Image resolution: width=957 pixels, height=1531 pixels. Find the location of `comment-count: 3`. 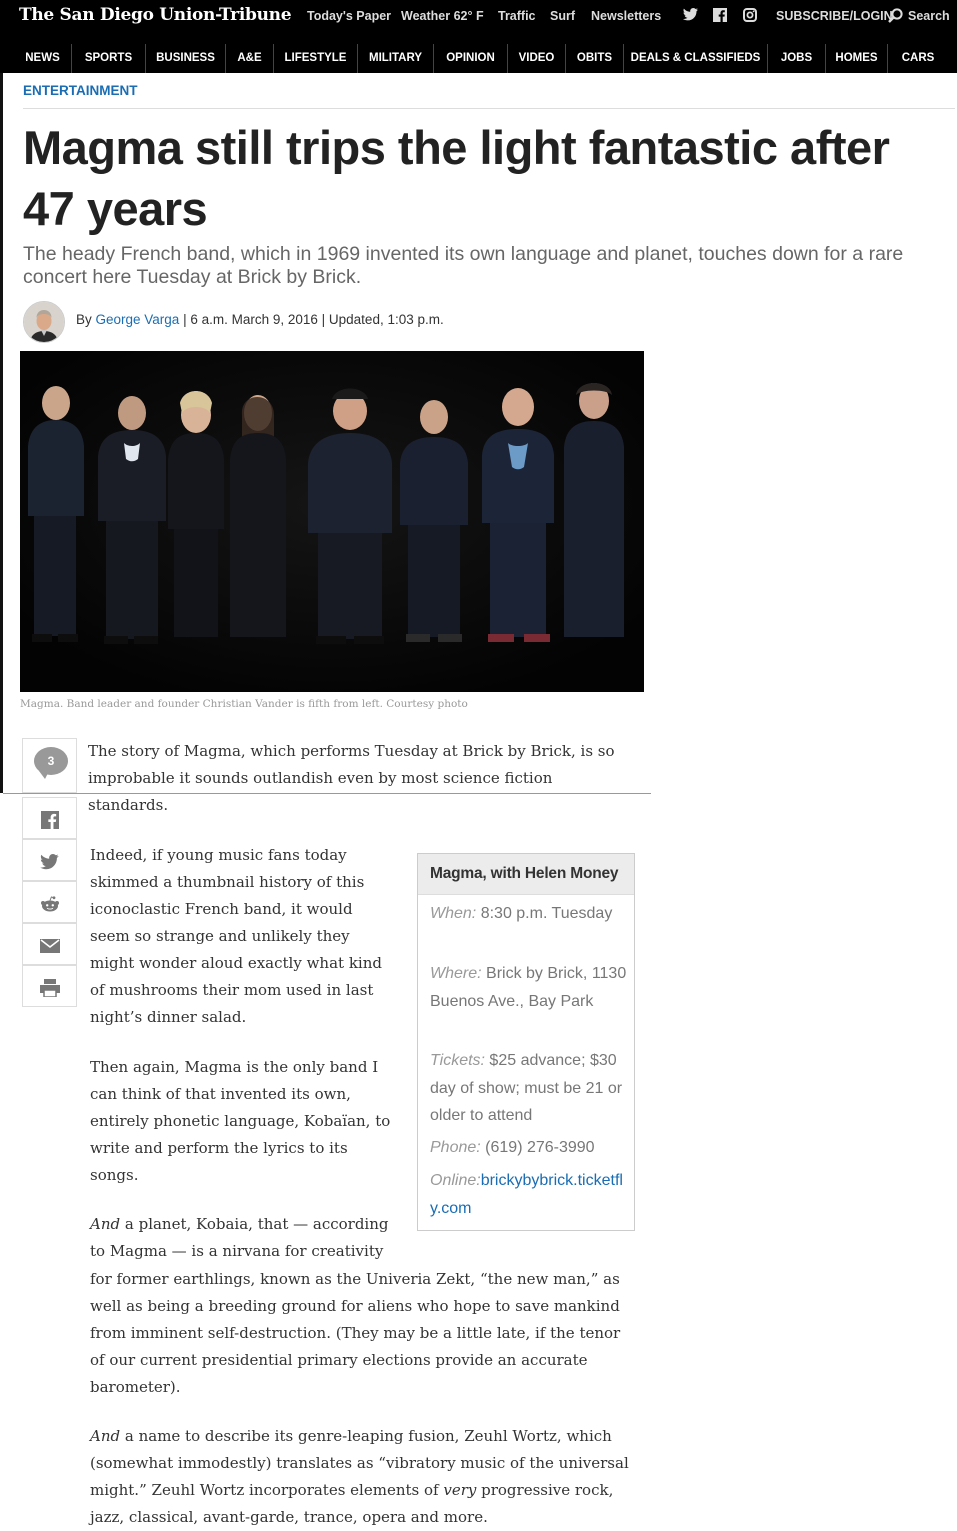

comment-count: 3 is located at coordinates (51, 761).